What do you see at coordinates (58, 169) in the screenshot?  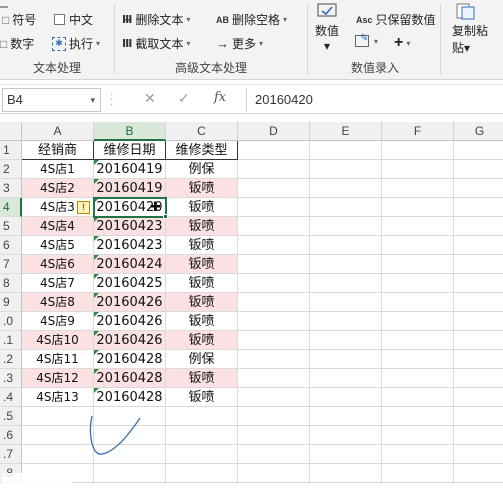 I see `table-cell: 4S店1` at bounding box center [58, 169].